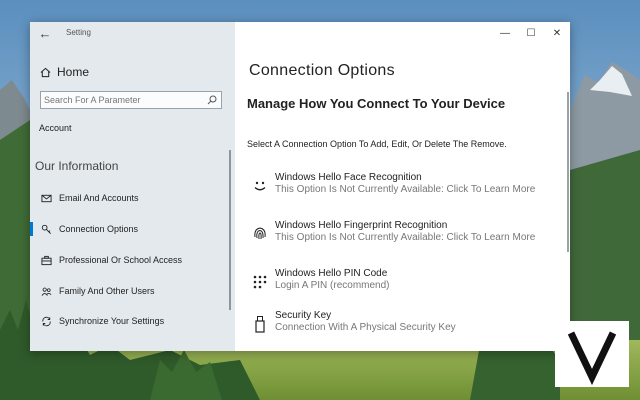  What do you see at coordinates (376, 103) in the screenshot?
I see `section-heading: Manage How You Connect To Your Device` at bounding box center [376, 103].